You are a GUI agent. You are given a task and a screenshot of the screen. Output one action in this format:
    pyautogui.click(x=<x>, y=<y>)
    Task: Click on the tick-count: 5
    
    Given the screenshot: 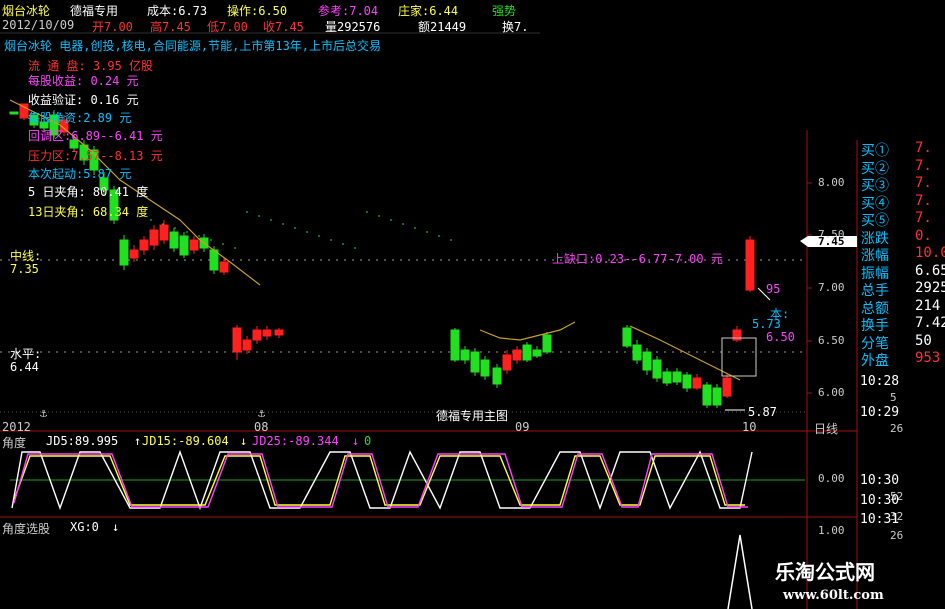 What is the action you would take?
    pyautogui.click(x=893, y=397)
    